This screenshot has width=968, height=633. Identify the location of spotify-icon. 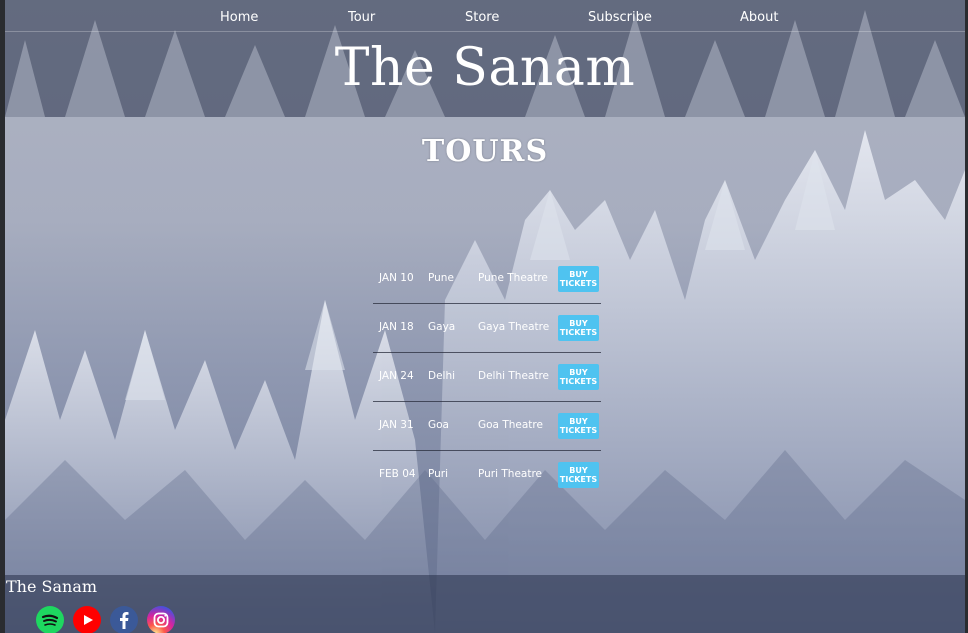
(50, 619).